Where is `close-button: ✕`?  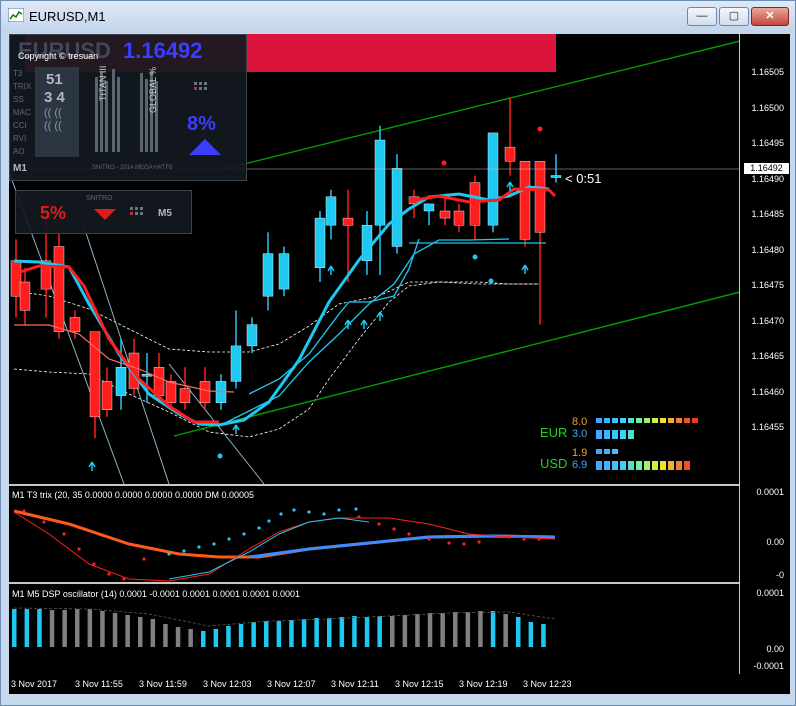 close-button: ✕ is located at coordinates (770, 16).